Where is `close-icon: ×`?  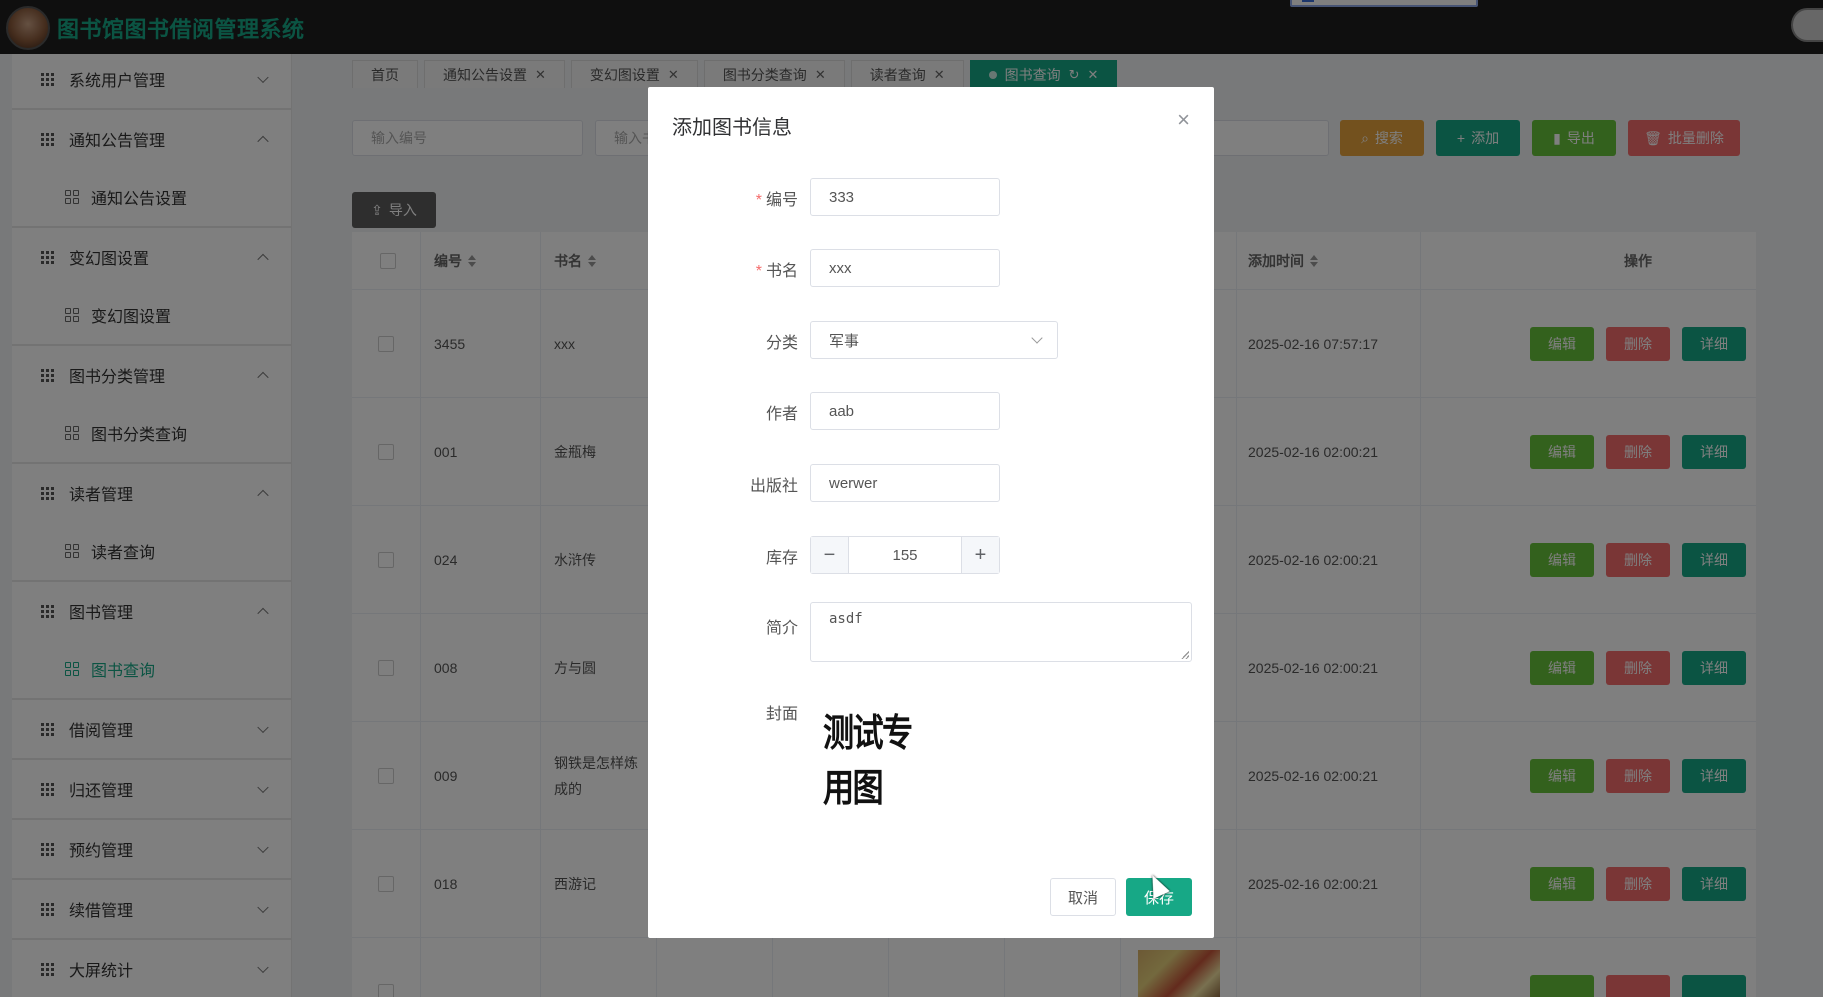 close-icon: × is located at coordinates (1183, 120).